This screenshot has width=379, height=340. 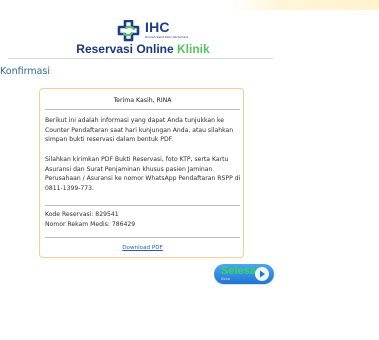 What do you see at coordinates (142, 100) in the screenshot?
I see `thank-you-message: Terima Kasih, RINA` at bounding box center [142, 100].